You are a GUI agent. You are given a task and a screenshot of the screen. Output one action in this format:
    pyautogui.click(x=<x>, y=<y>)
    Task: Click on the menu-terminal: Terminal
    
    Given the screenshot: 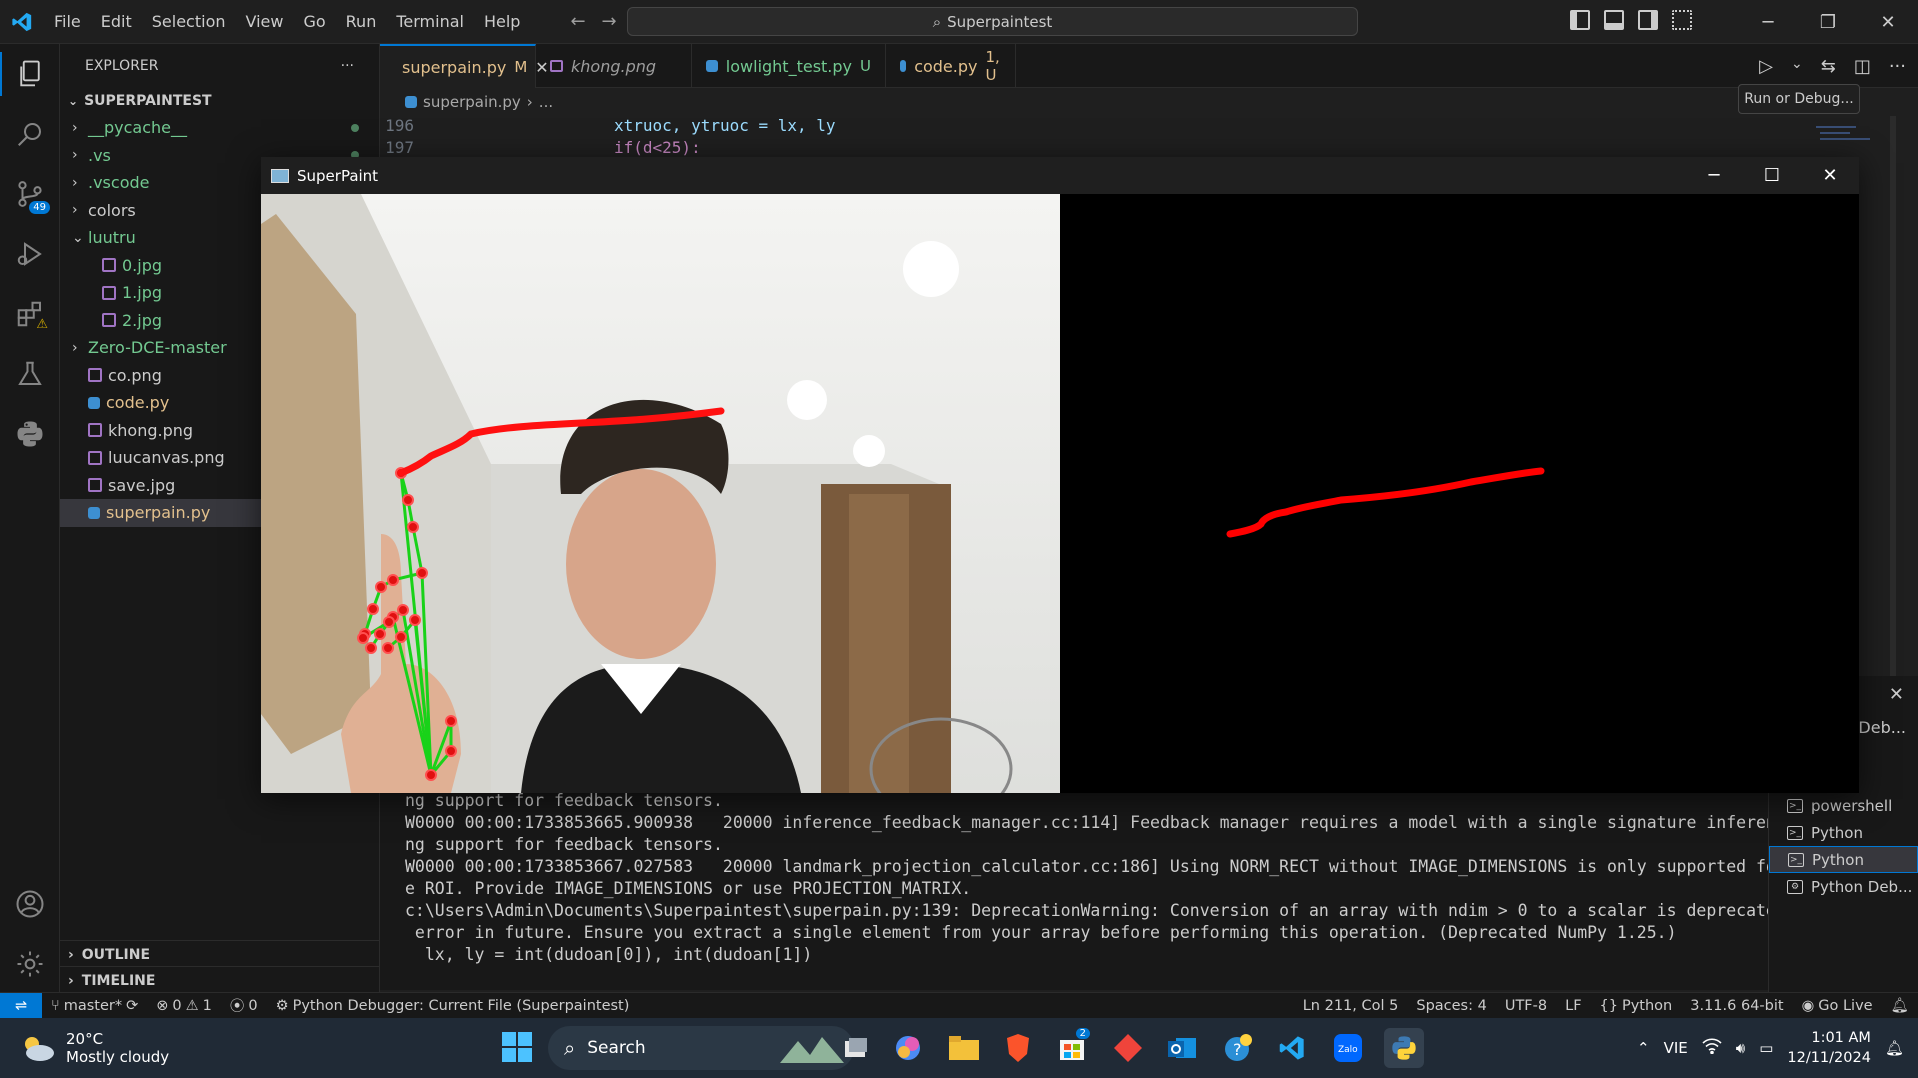 What is the action you would take?
    pyautogui.click(x=430, y=22)
    